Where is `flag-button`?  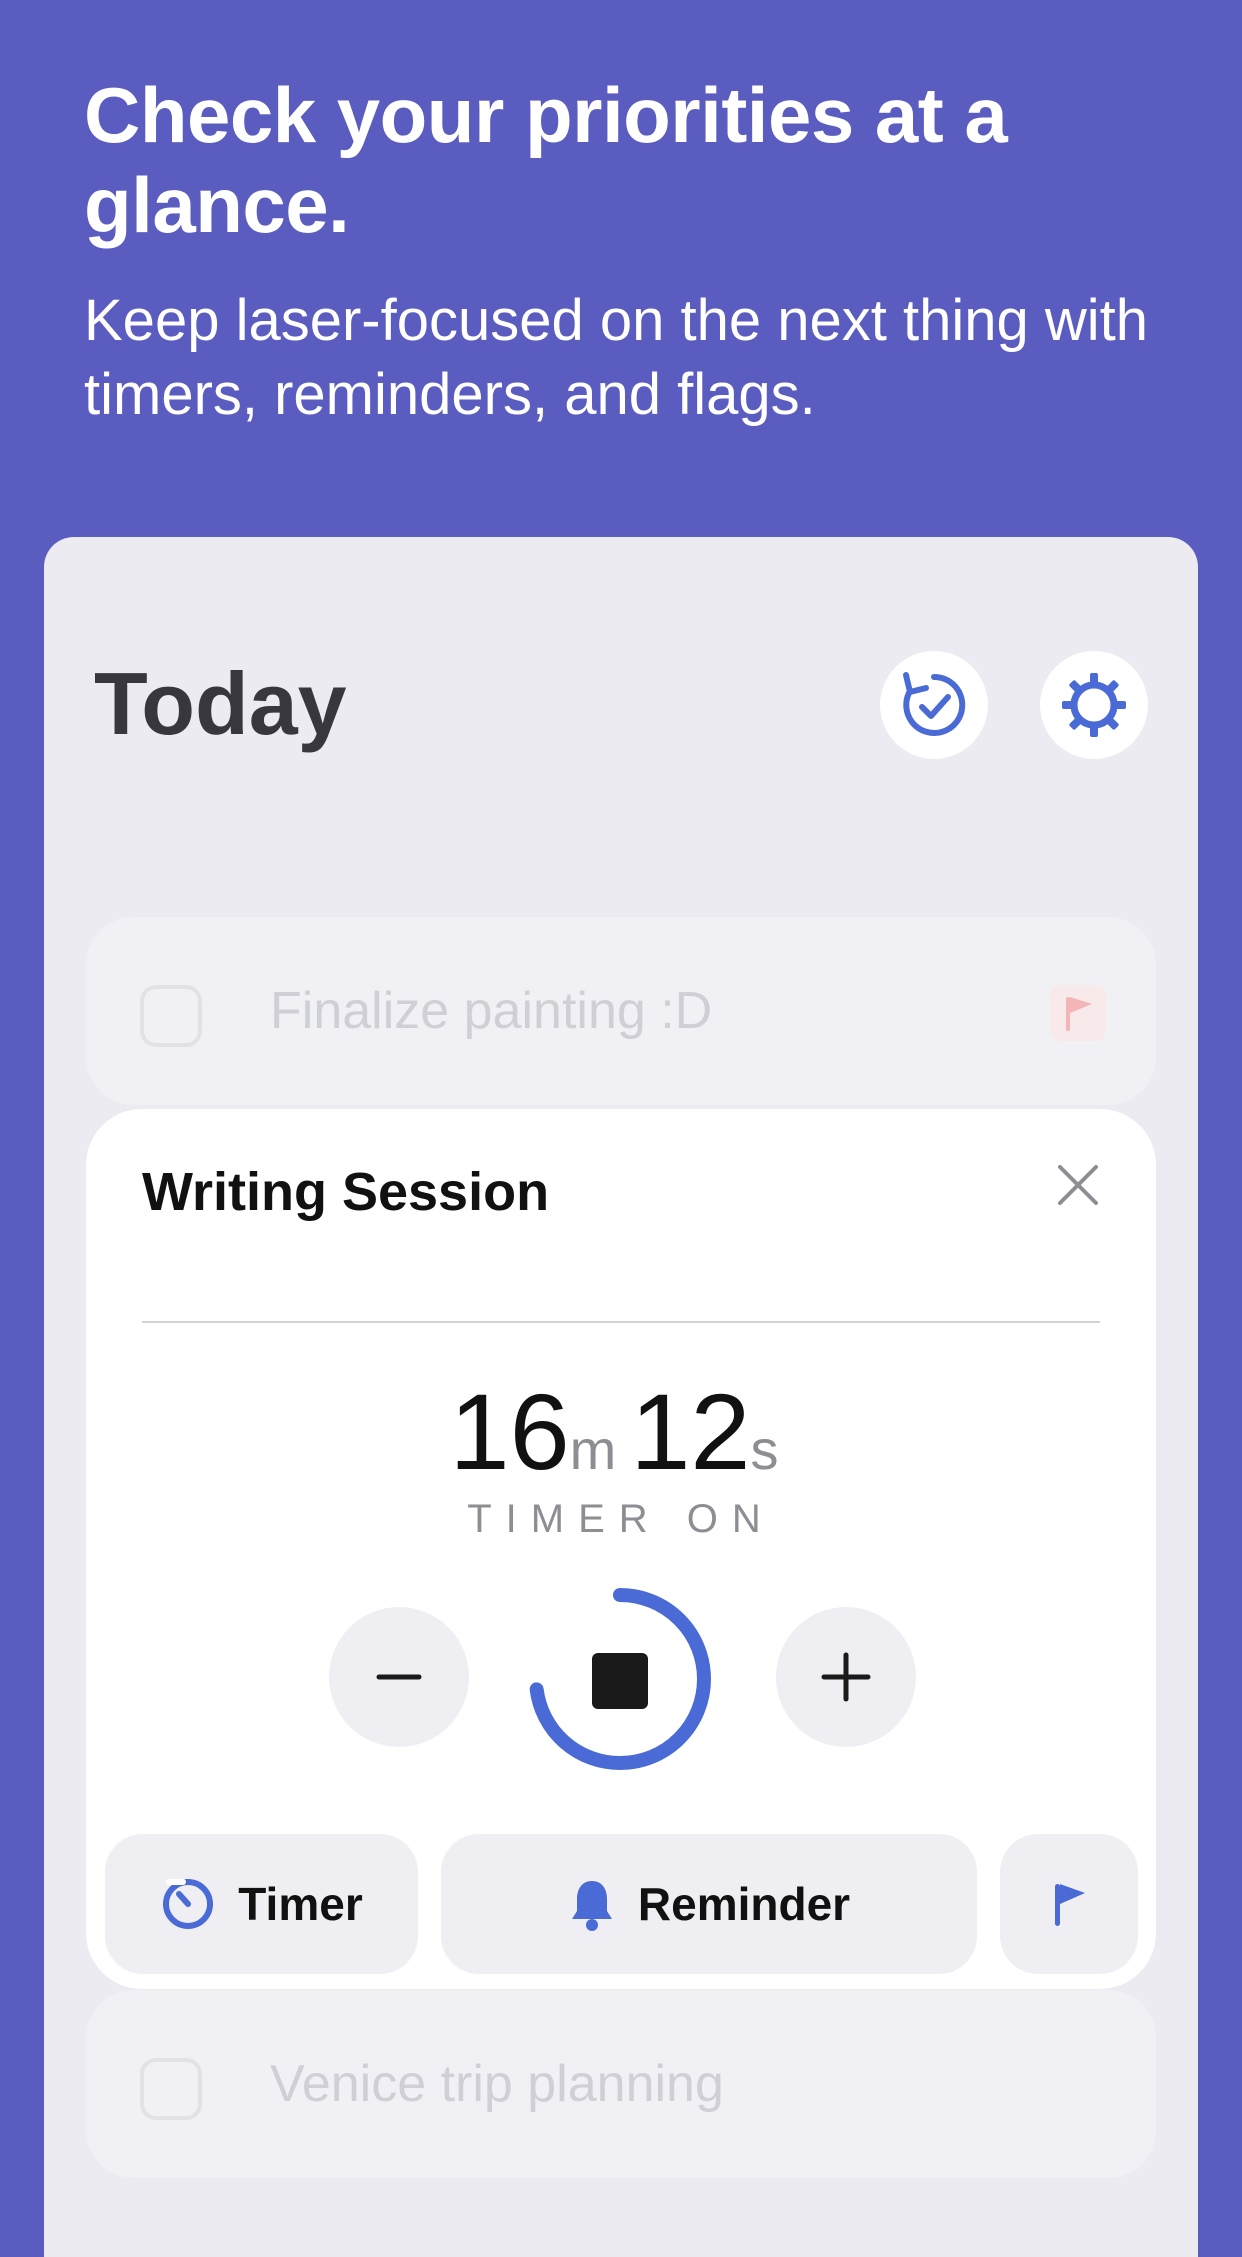 flag-button is located at coordinates (1069, 1904).